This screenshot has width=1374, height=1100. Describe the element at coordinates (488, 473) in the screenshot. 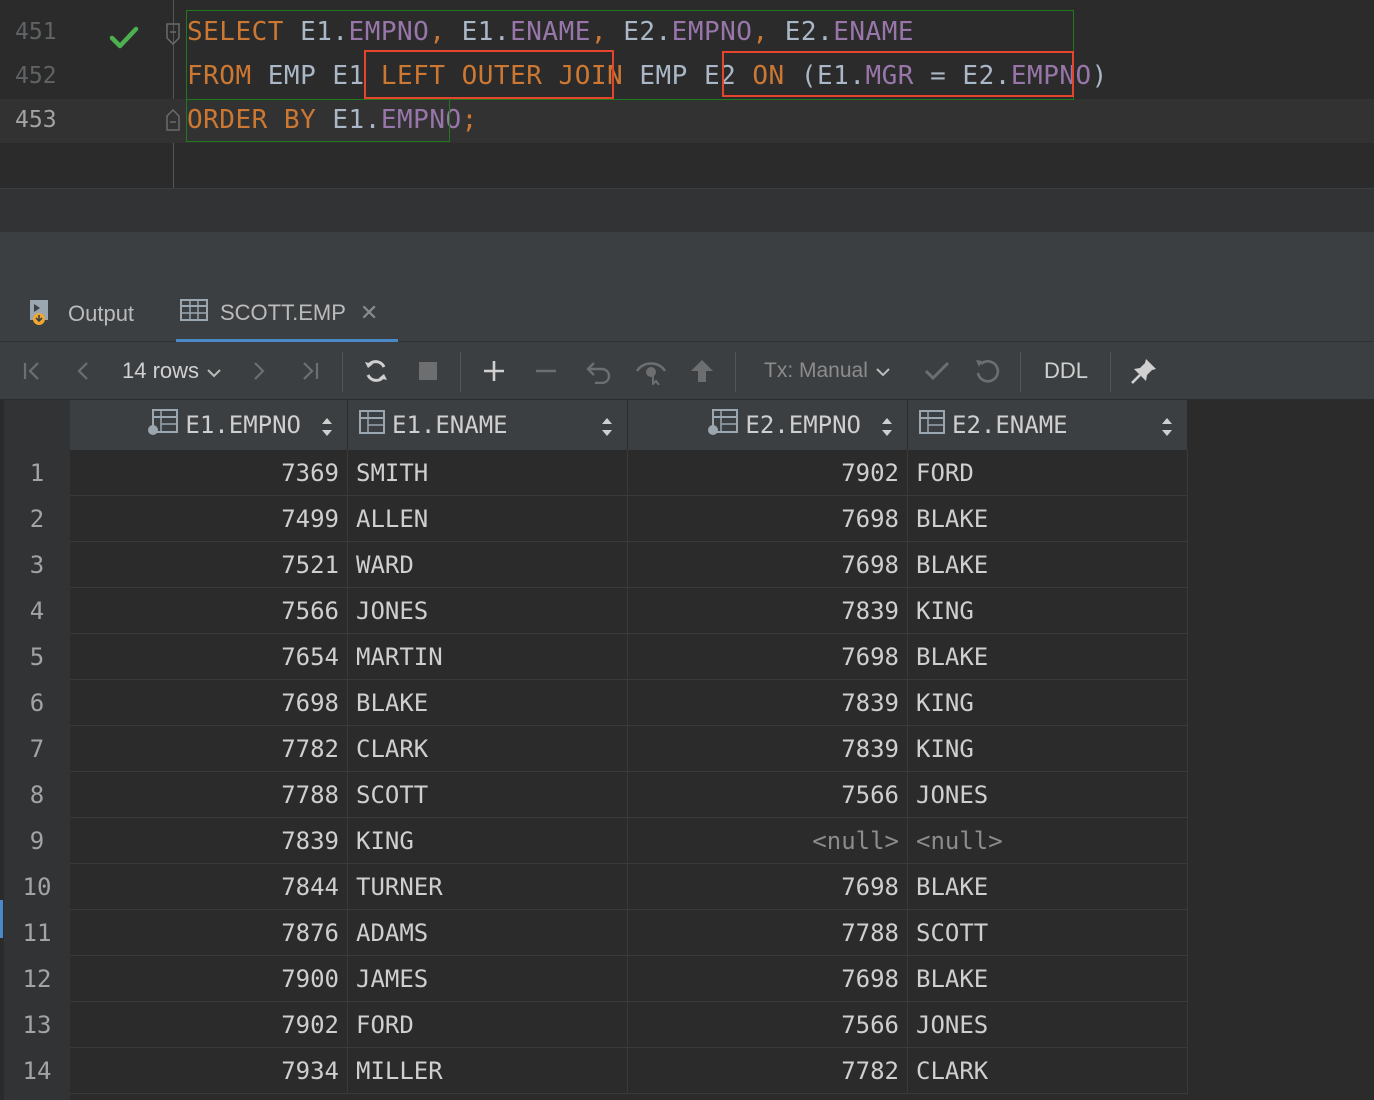

I see `cell-e1-ename: SMITH` at that location.